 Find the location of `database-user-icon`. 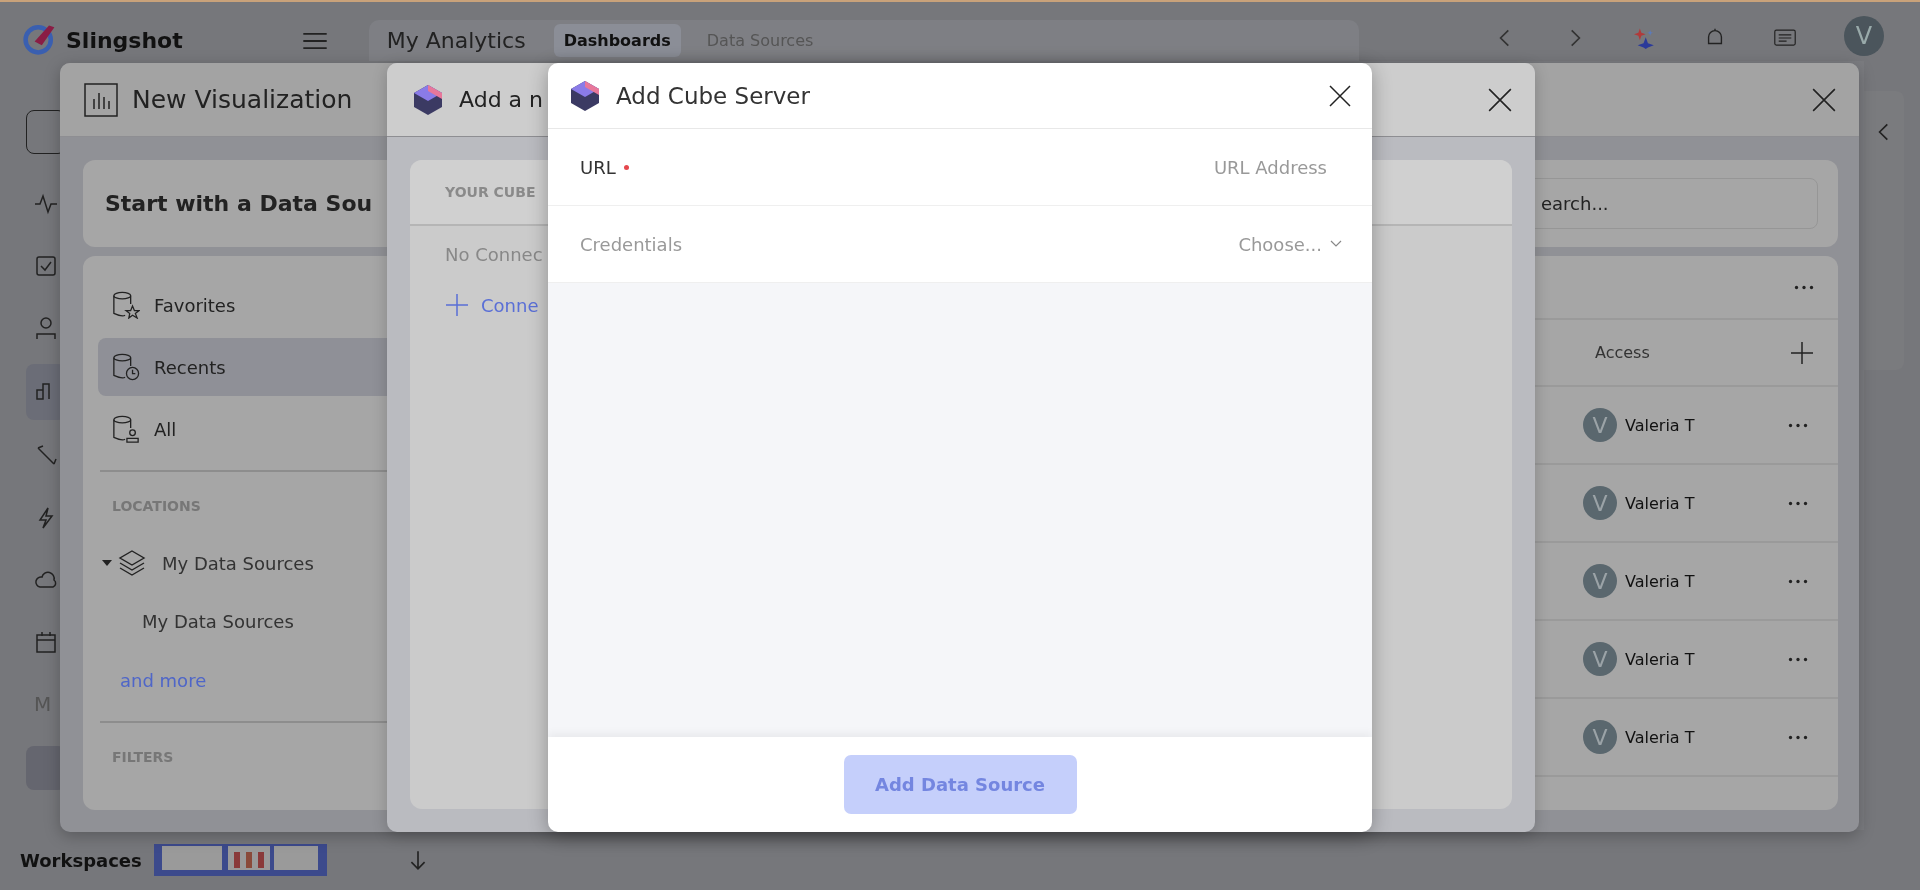

database-user-icon is located at coordinates (126, 429).